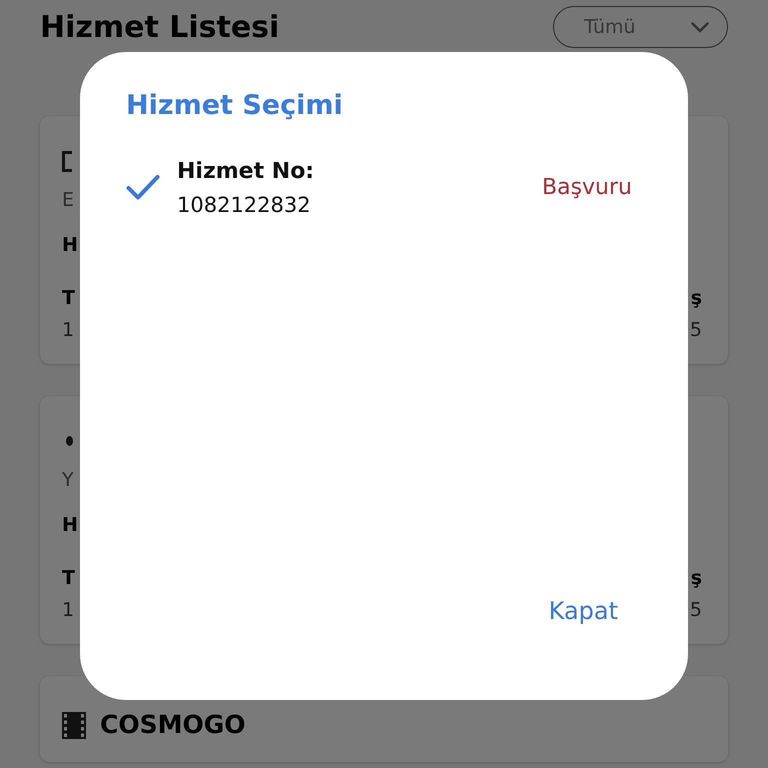 The image size is (768, 768). What do you see at coordinates (587, 188) in the screenshot?
I see `status-text: Başvuru` at bounding box center [587, 188].